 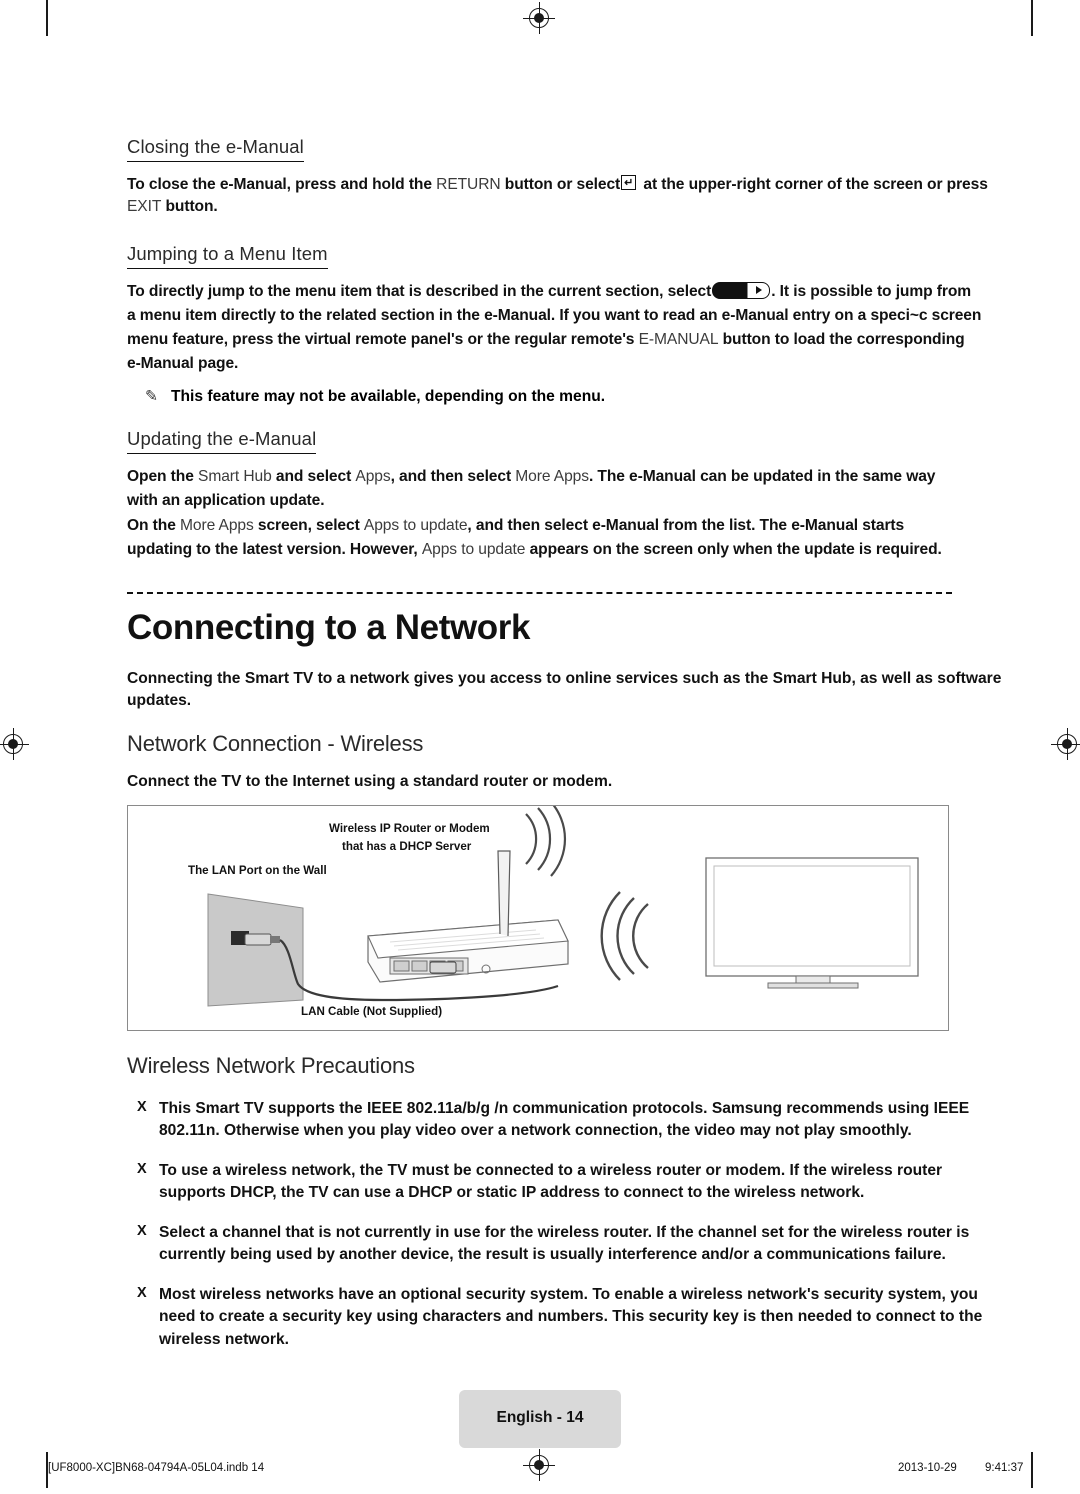 What do you see at coordinates (1065, 744) in the screenshot?
I see `registration-mark-right` at bounding box center [1065, 744].